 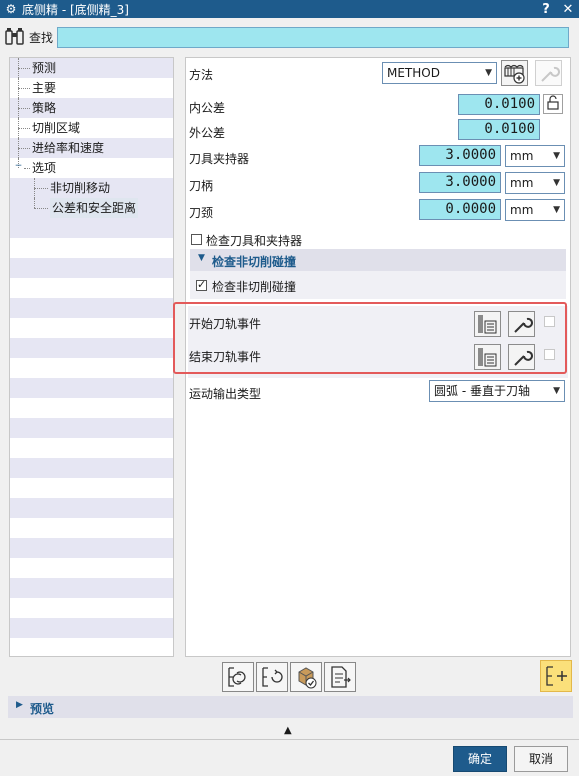 What do you see at coordinates (196, 239) in the screenshot?
I see `check-holder-checkbox` at bounding box center [196, 239].